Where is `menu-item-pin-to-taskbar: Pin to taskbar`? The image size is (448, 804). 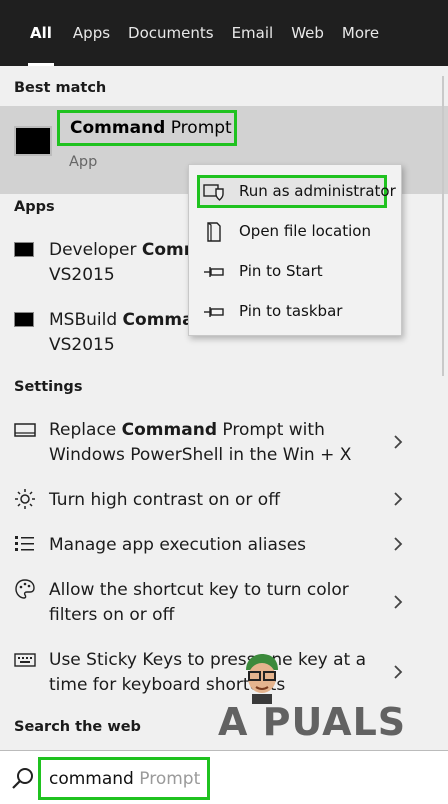
menu-item-pin-to-taskbar: Pin to taskbar is located at coordinates (296, 311).